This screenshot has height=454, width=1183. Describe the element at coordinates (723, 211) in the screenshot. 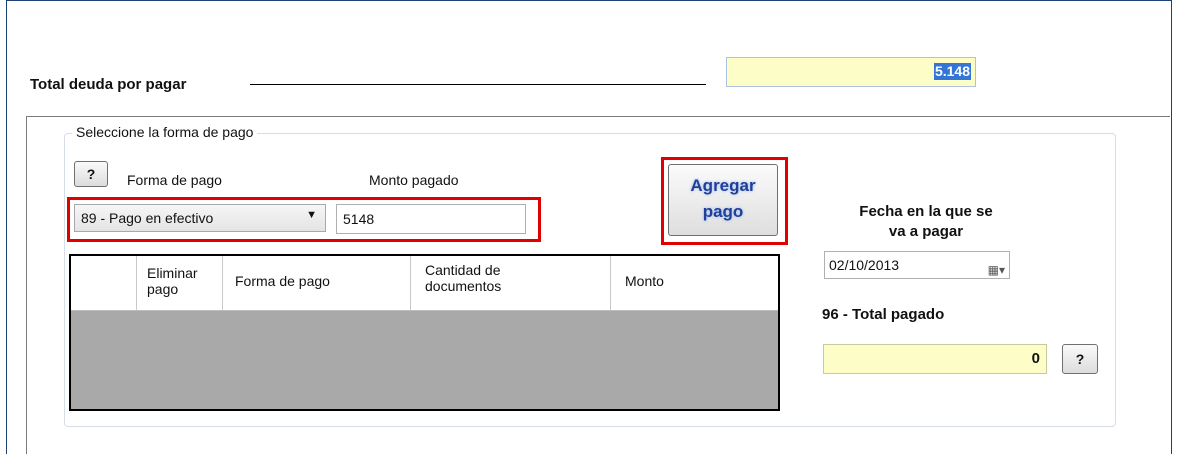

I see `add-payment-button-line2: pago` at that location.